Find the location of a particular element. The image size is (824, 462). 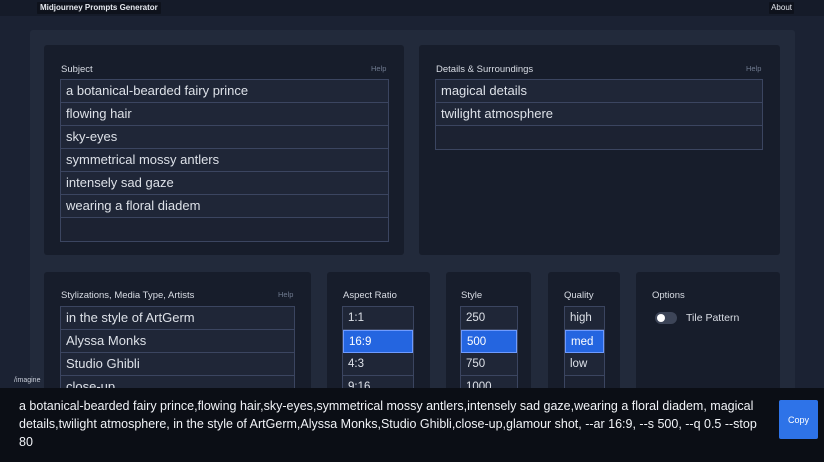

top-bar: Midjourney Prompts Generator About is located at coordinates (412, 8).